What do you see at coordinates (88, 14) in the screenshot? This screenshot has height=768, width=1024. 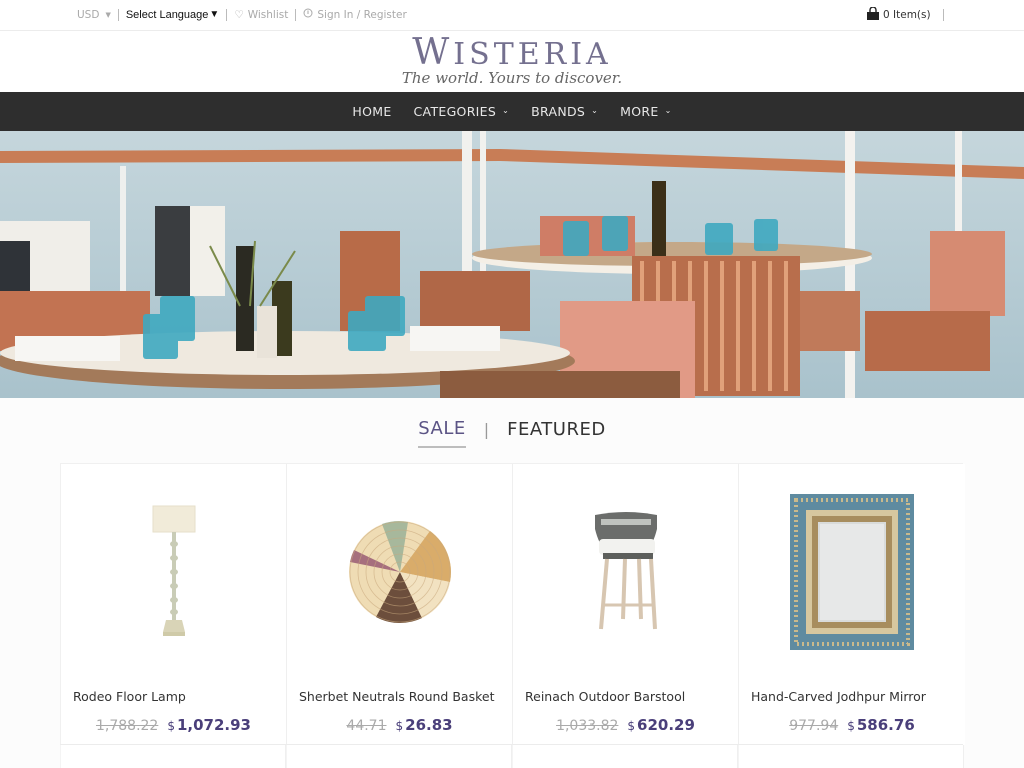 I see `currency-label: USD` at bounding box center [88, 14].